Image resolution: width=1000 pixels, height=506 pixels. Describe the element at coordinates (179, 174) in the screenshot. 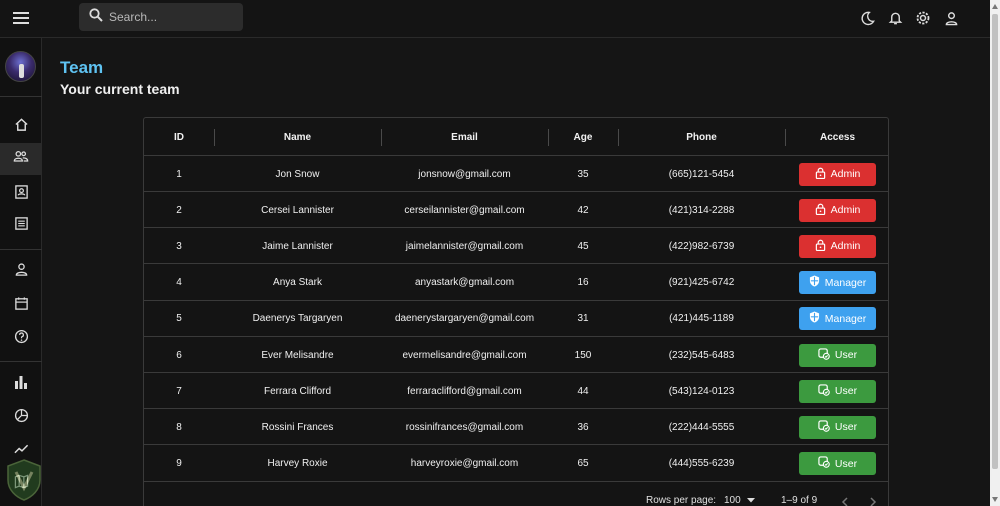

I see `cell-id: 1` at that location.